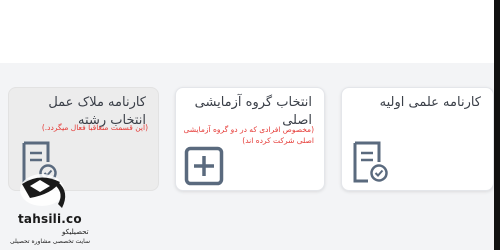 The image size is (500, 250). I want to click on brand-name-fa: تحصیلیکو, so click(75, 232).